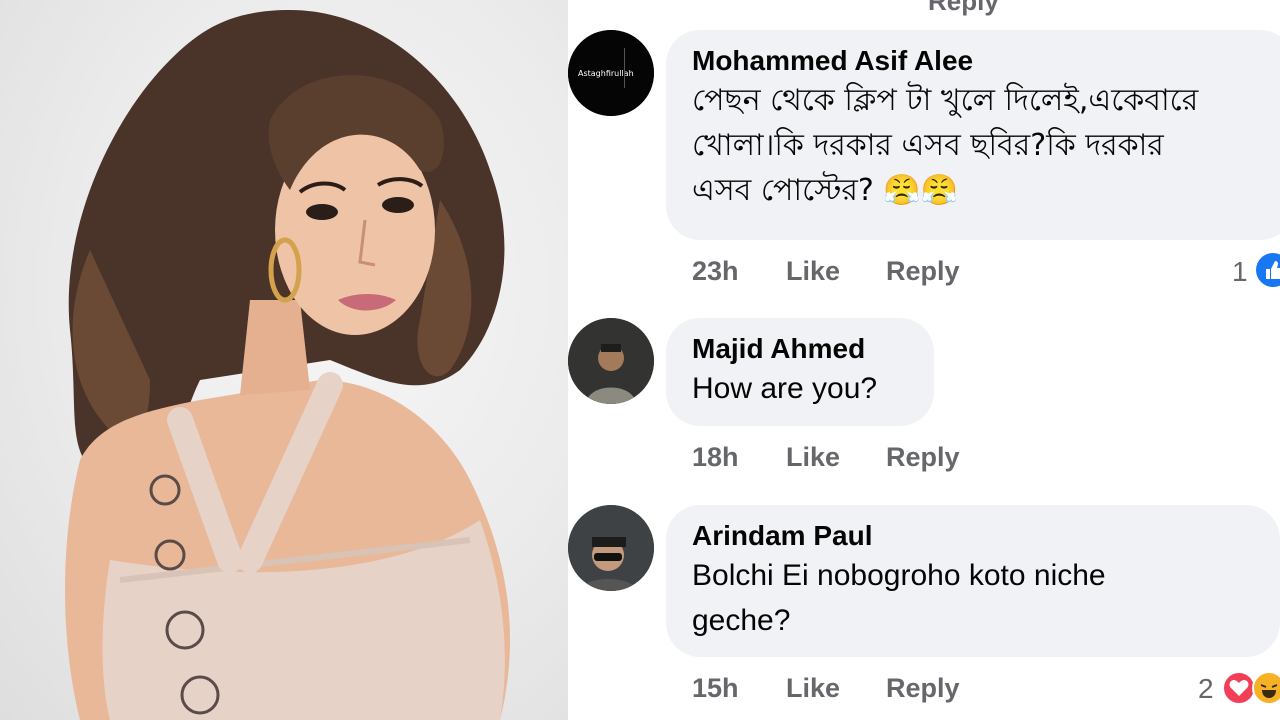 Image resolution: width=1280 pixels, height=720 pixels. What do you see at coordinates (715, 688) in the screenshot?
I see `comment-timestamp: 15h` at bounding box center [715, 688].